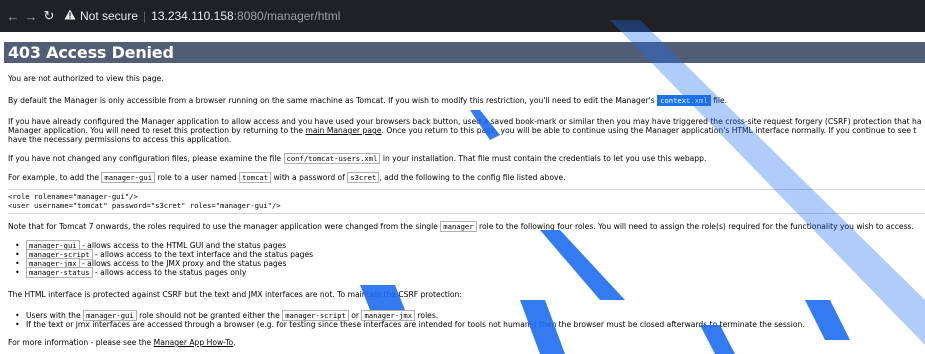  Describe the element at coordinates (70, 16) in the screenshot. I see `warning-triangle-icon` at that location.